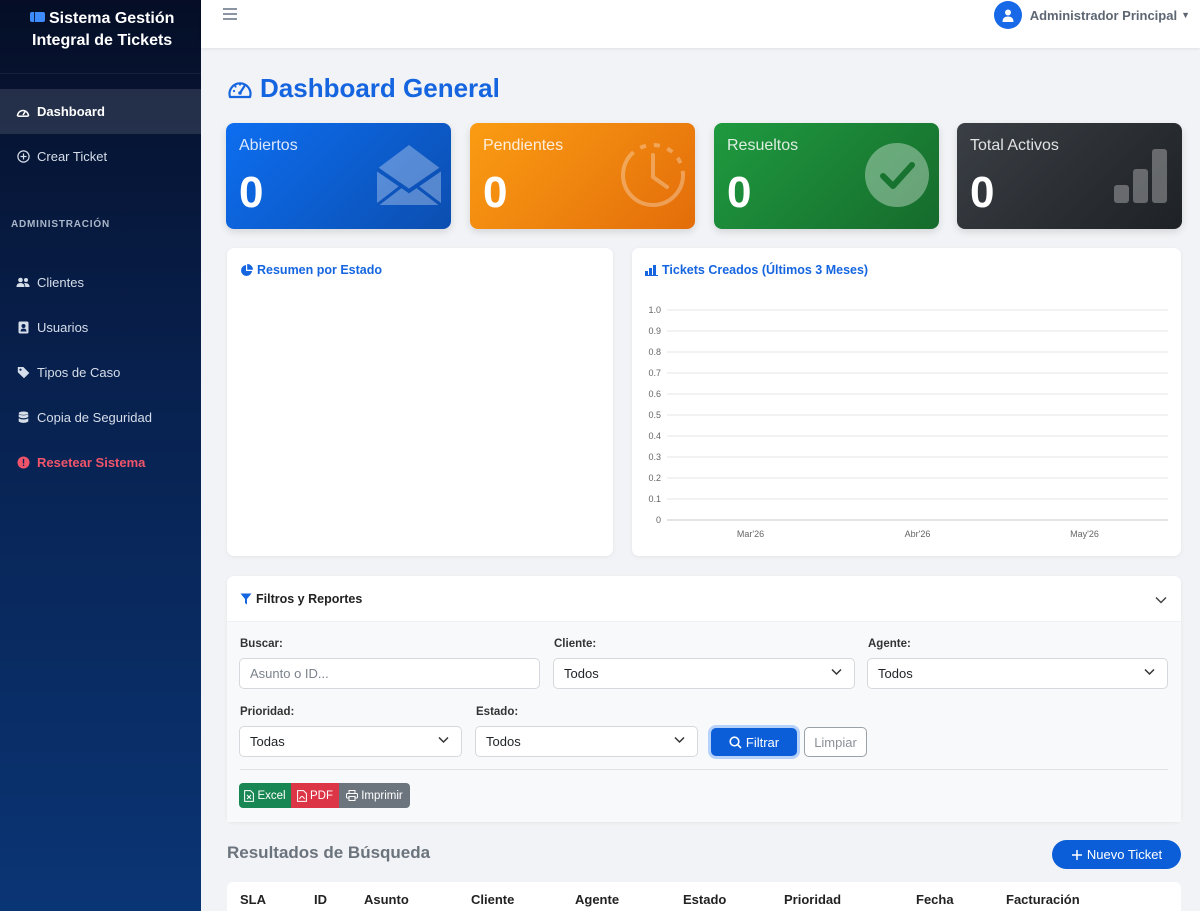  Describe the element at coordinates (315, 795) in the screenshot. I see `export-pdf-button: PDF` at that location.